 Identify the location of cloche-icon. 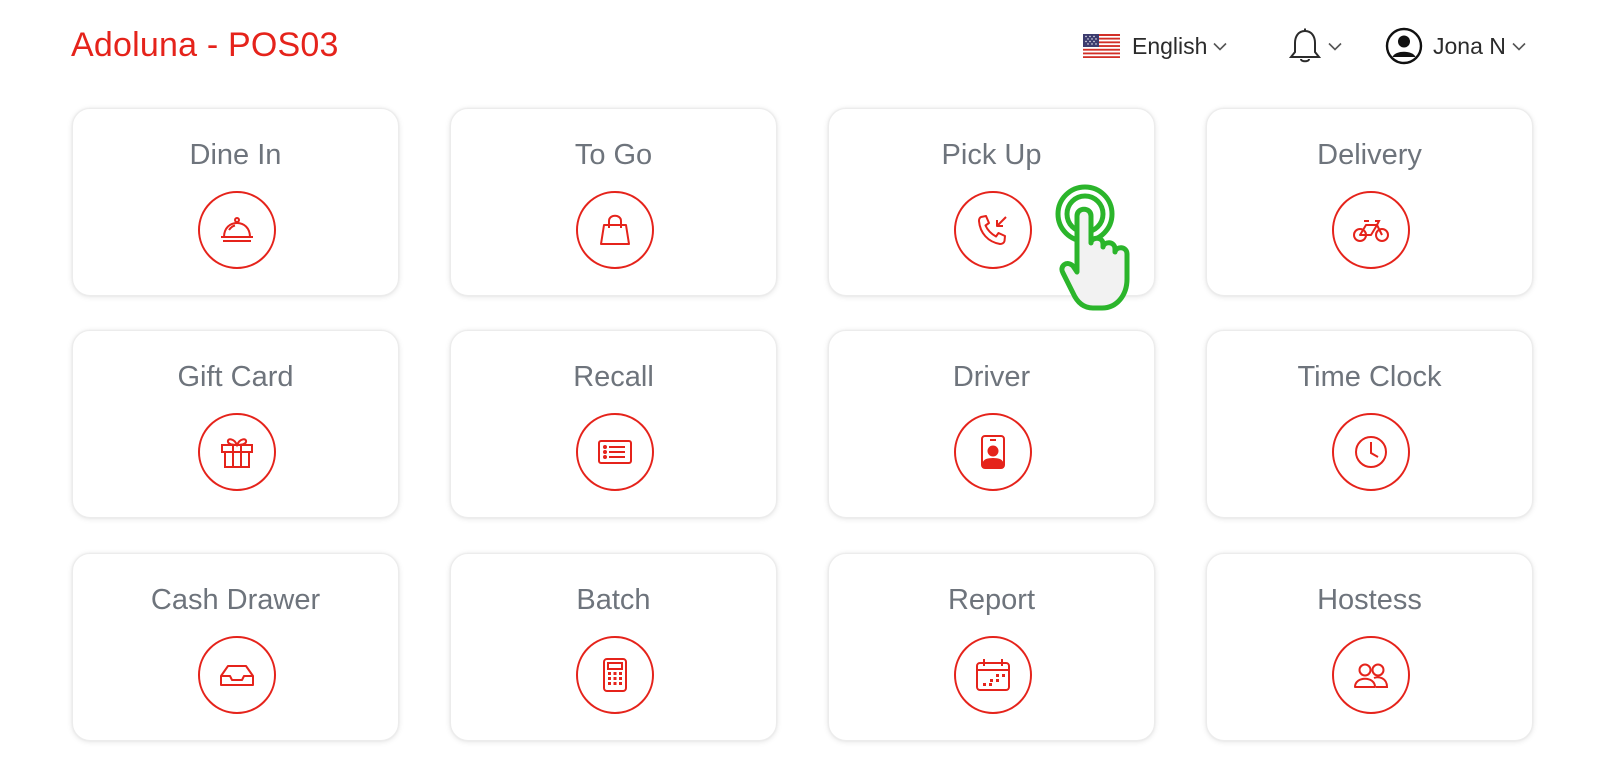
(237, 229).